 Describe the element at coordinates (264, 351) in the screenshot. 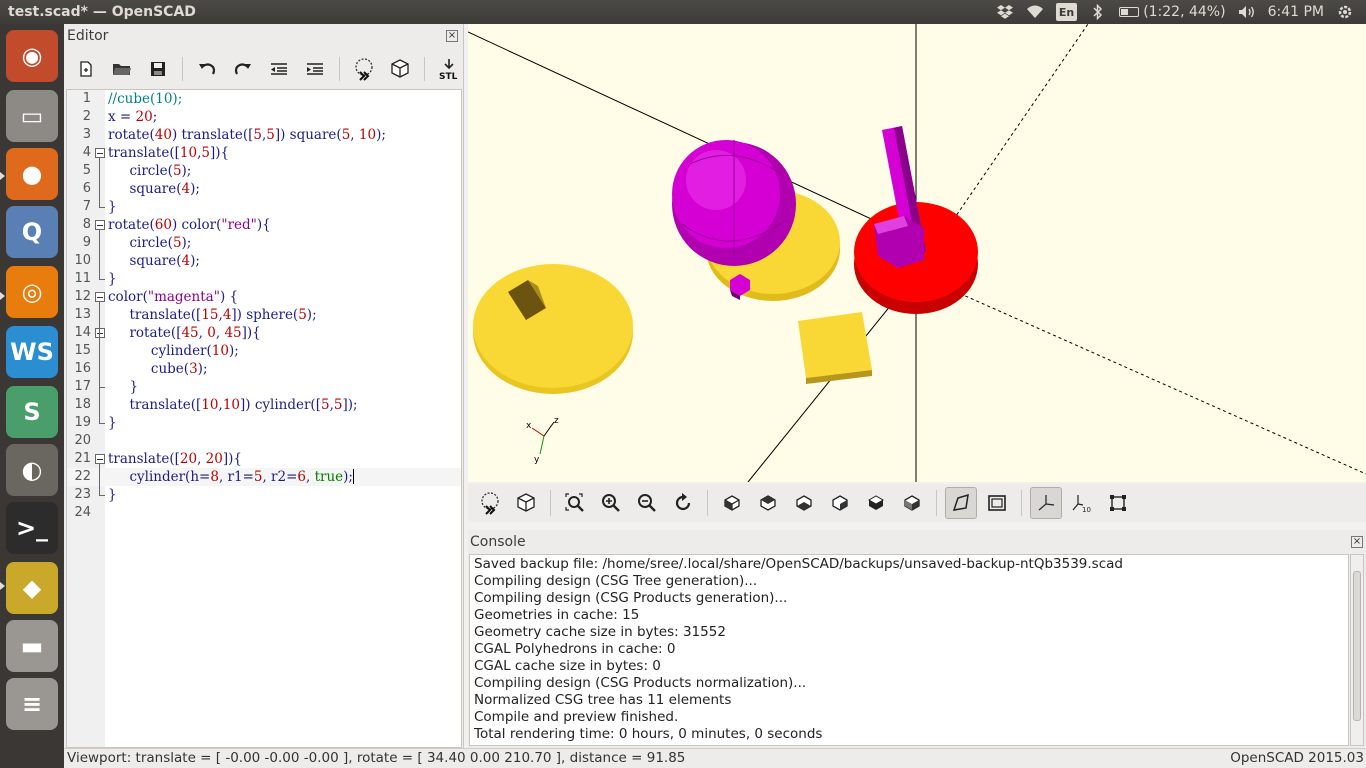

I see `code-line: 15 cylinder(10);` at that location.